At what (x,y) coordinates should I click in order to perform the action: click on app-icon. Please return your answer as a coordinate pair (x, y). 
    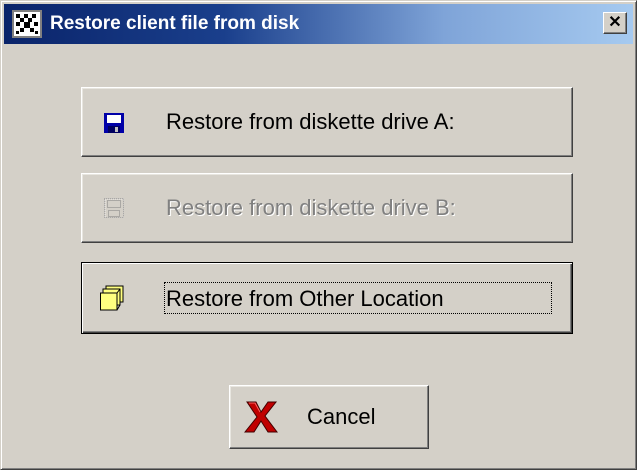
    Looking at the image, I should click on (27, 24).